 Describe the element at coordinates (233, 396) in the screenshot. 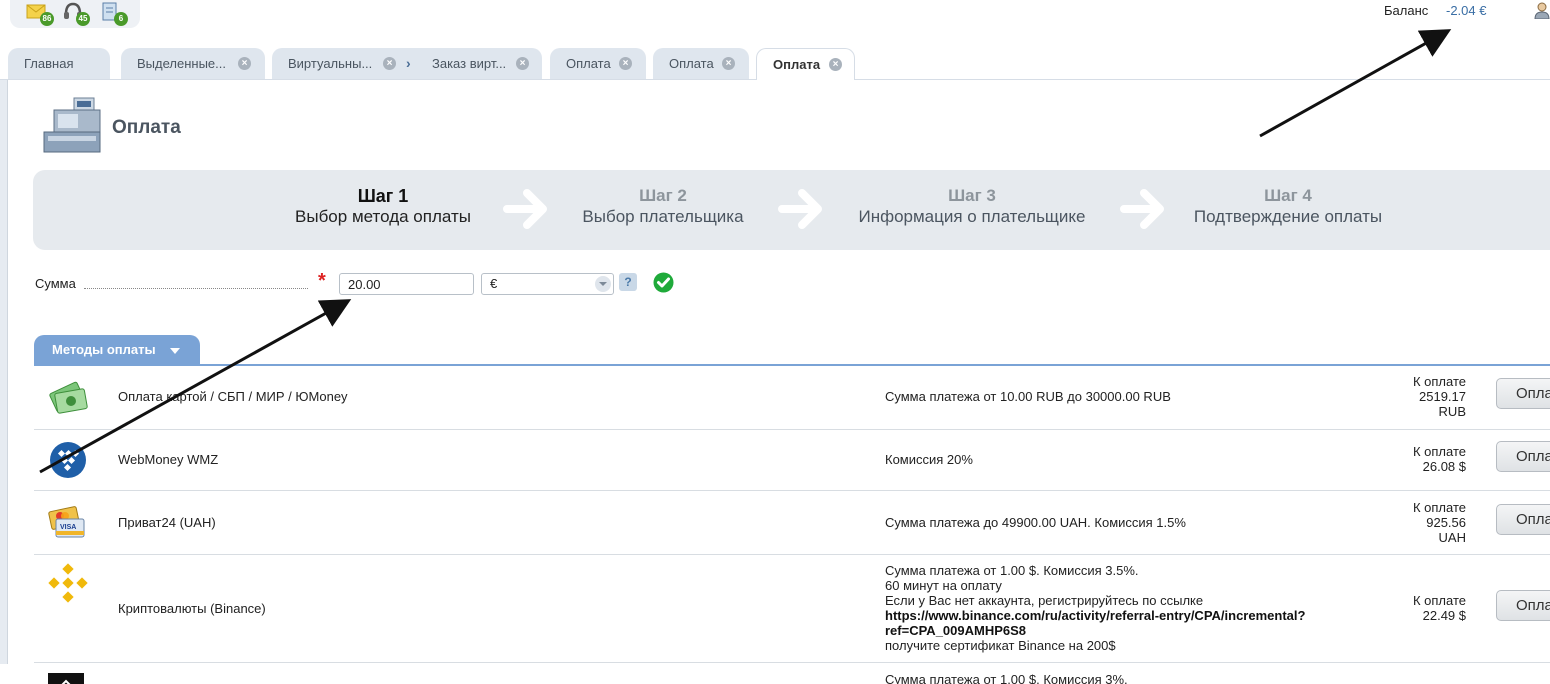

I see `method-name: Оплата картой / СБП / МИР / ЮMoney` at that location.